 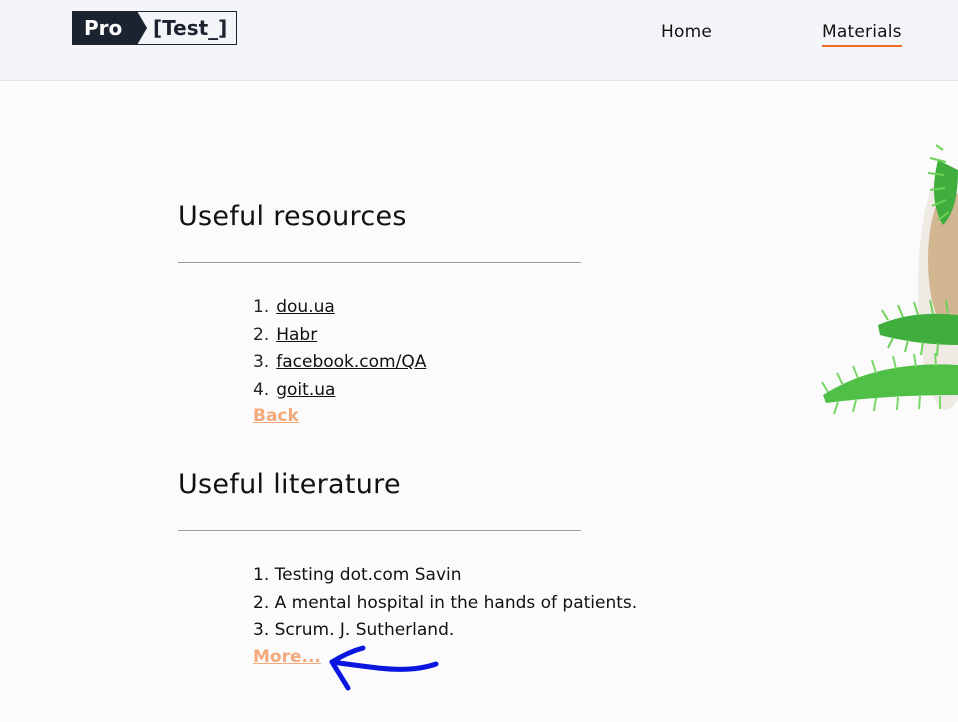 What do you see at coordinates (479, 40) in the screenshot?
I see `site-header: Pro [Test_] Home Materials` at bounding box center [479, 40].